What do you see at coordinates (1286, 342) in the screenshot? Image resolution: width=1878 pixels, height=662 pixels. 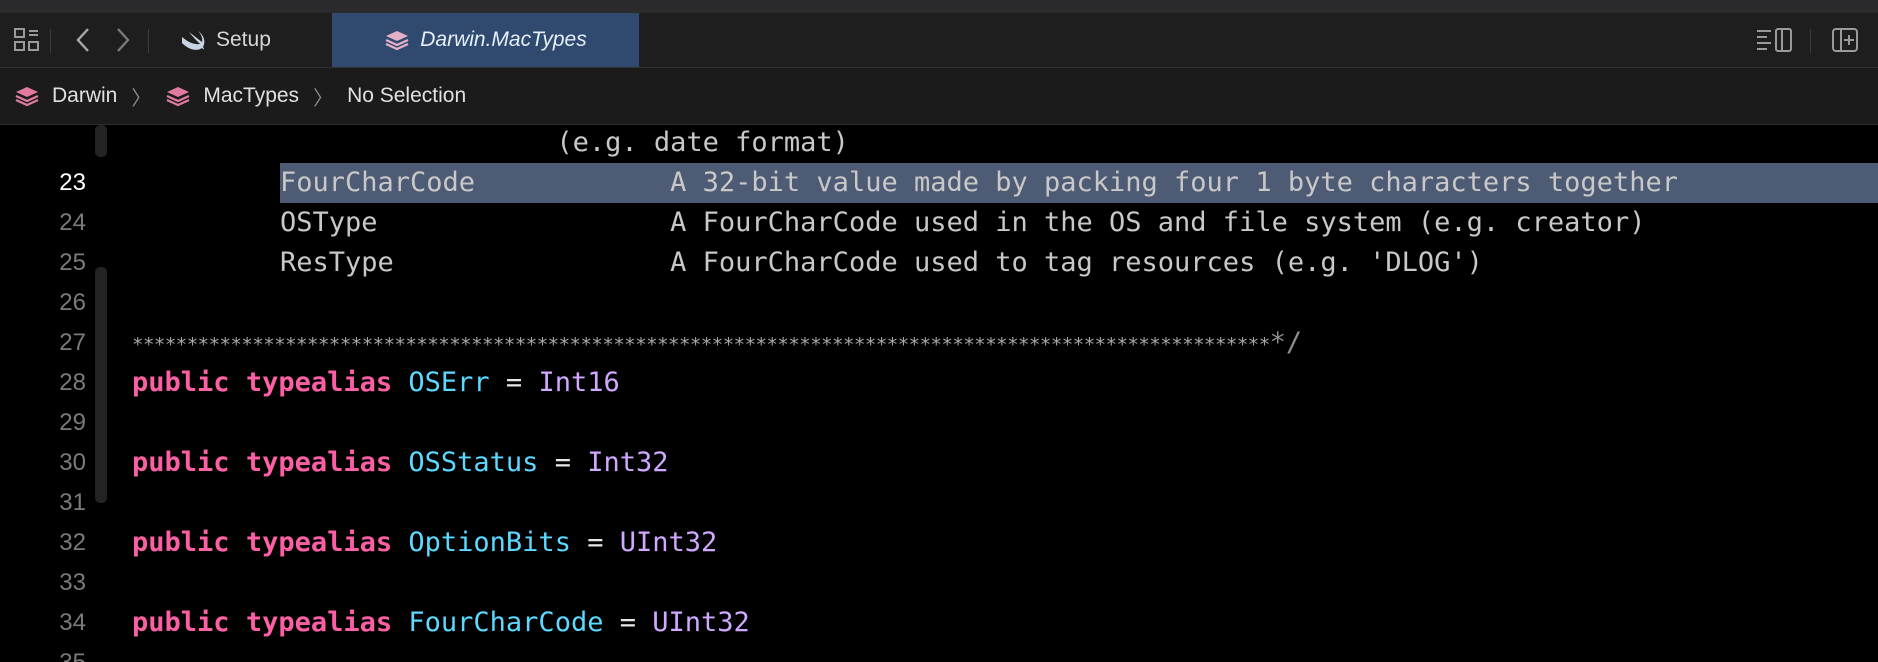 I see `code-token: */` at bounding box center [1286, 342].